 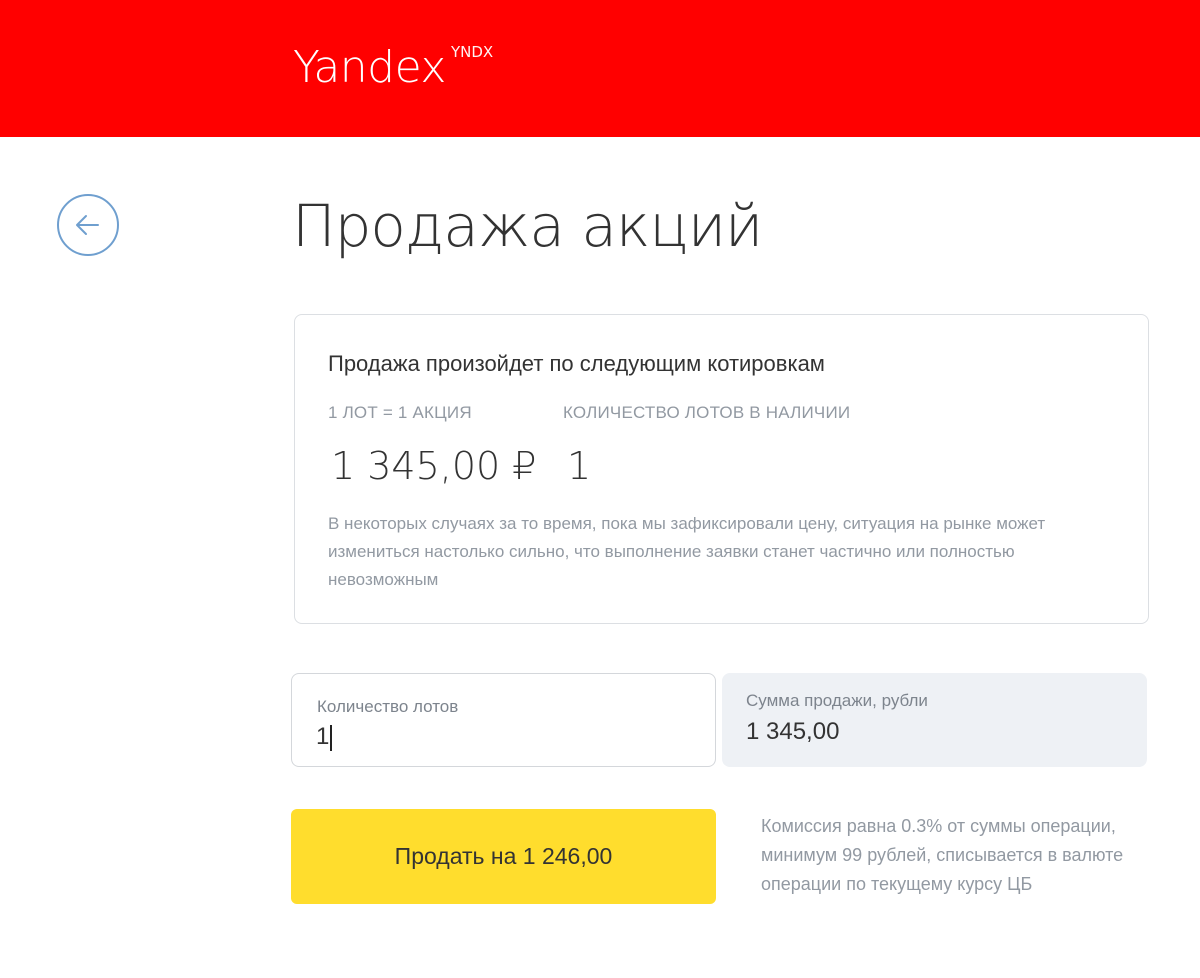 I want to click on app-header: Yandex YNDX, so click(x=600, y=68).